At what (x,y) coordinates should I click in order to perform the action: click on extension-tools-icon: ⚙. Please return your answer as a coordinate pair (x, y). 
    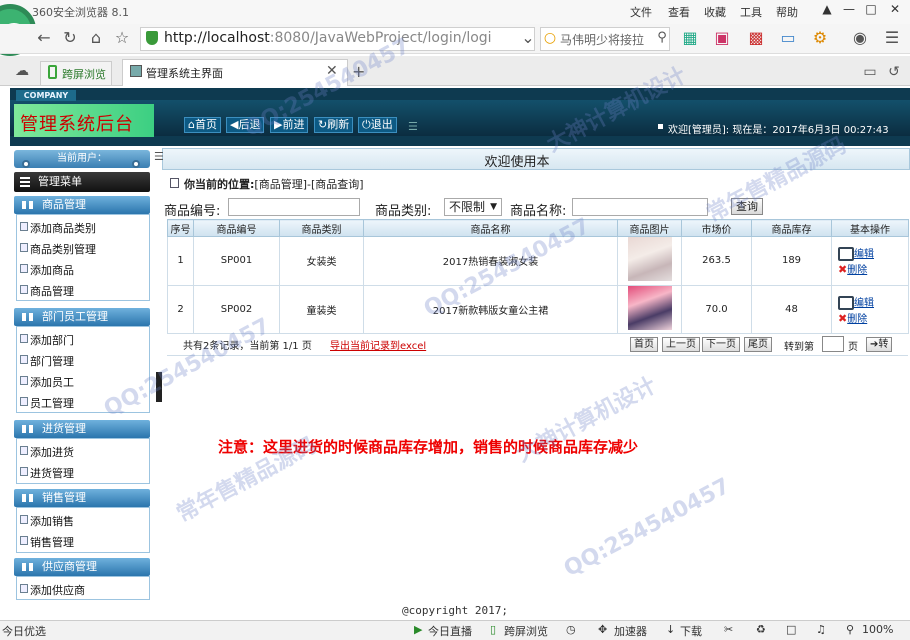
    Looking at the image, I should click on (820, 38).